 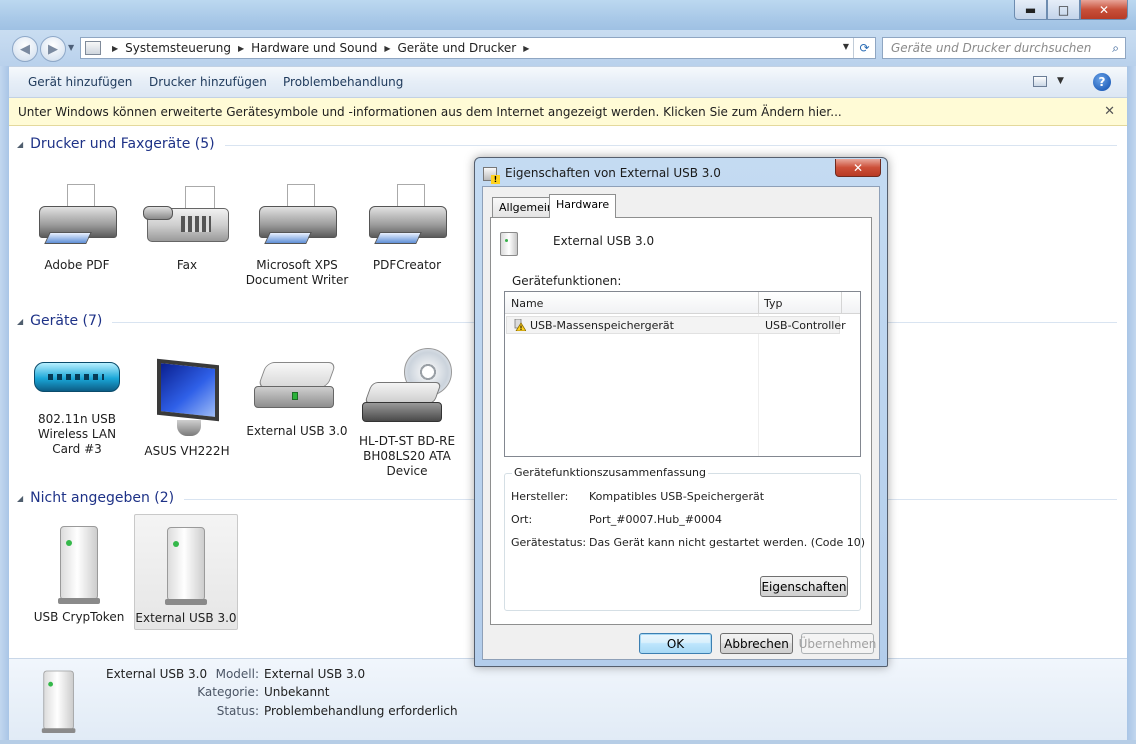 I want to click on device-asus-monitor: ASUS VH222H, so click(x=187, y=408).